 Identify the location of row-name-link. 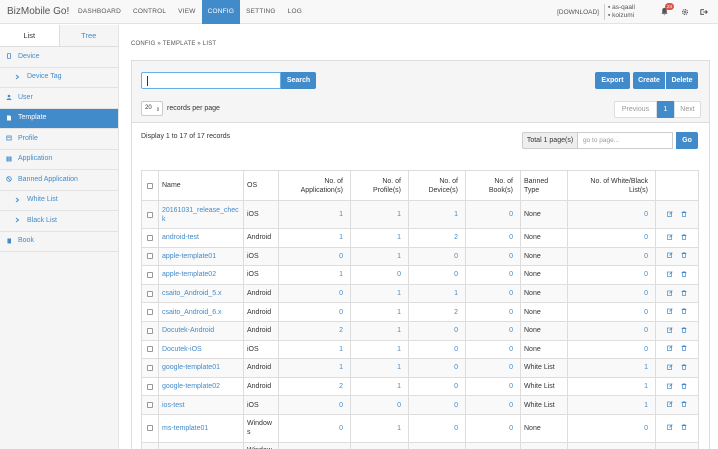
(201, 445).